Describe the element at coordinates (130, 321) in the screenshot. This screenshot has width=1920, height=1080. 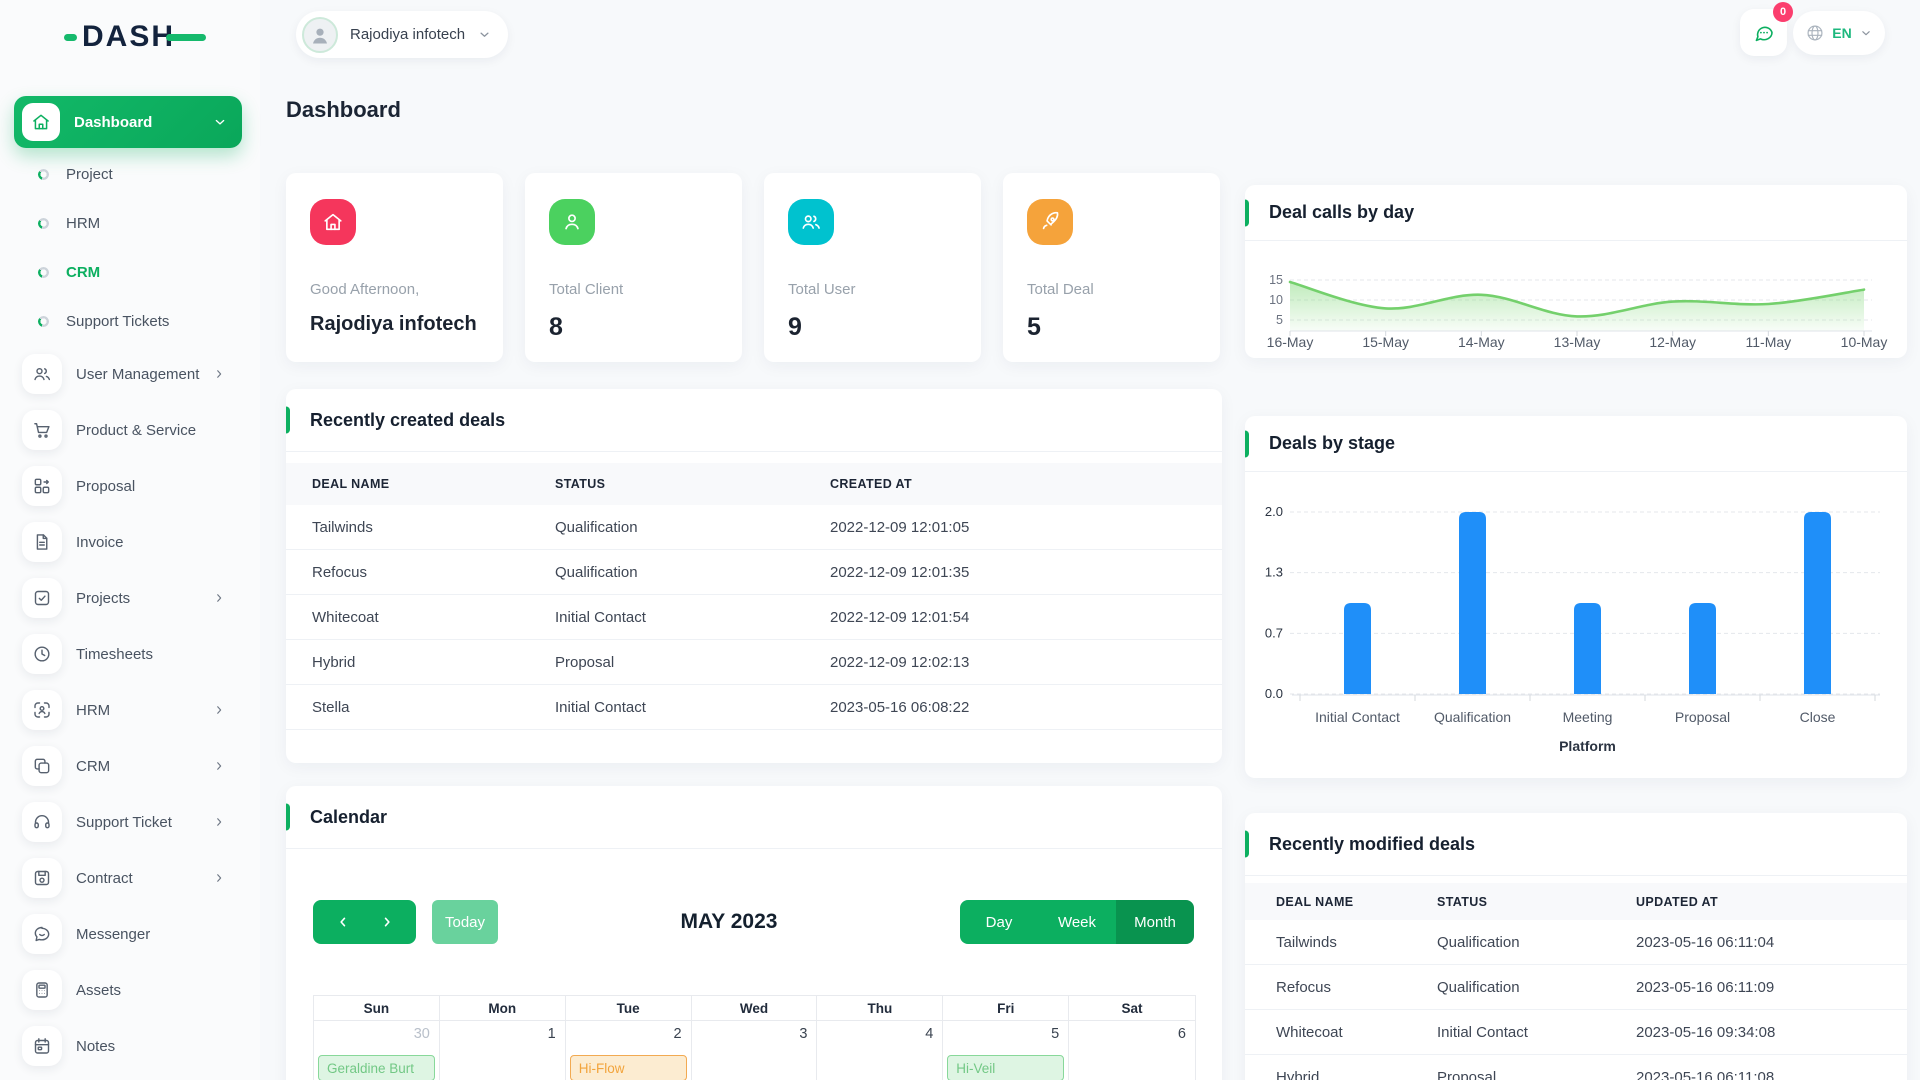
I see `sidebar-sub-item-support-tickets: Support Tickets` at that location.